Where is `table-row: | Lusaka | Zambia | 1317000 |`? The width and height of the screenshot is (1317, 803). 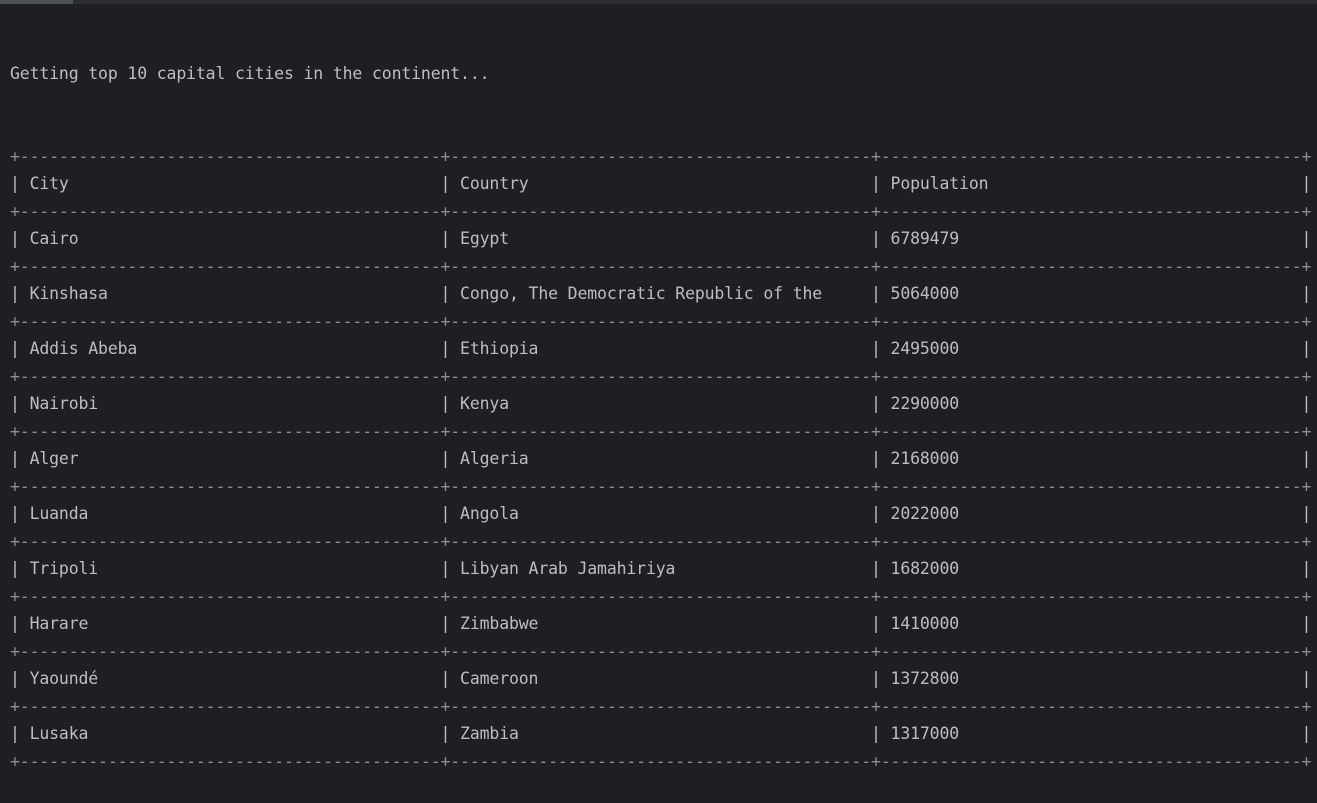 table-row: | Lusaka | Zambia | 1317000 | is located at coordinates (661, 733).